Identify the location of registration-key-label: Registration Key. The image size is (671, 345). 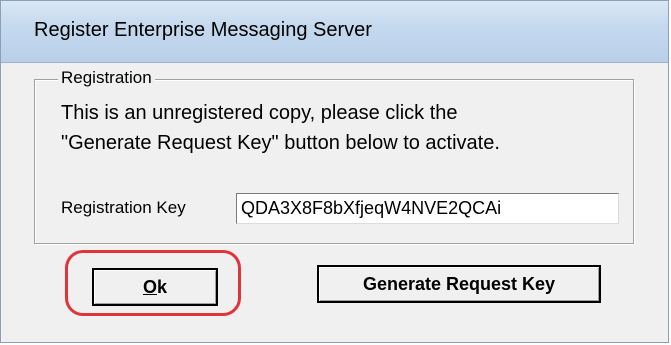
(123, 207).